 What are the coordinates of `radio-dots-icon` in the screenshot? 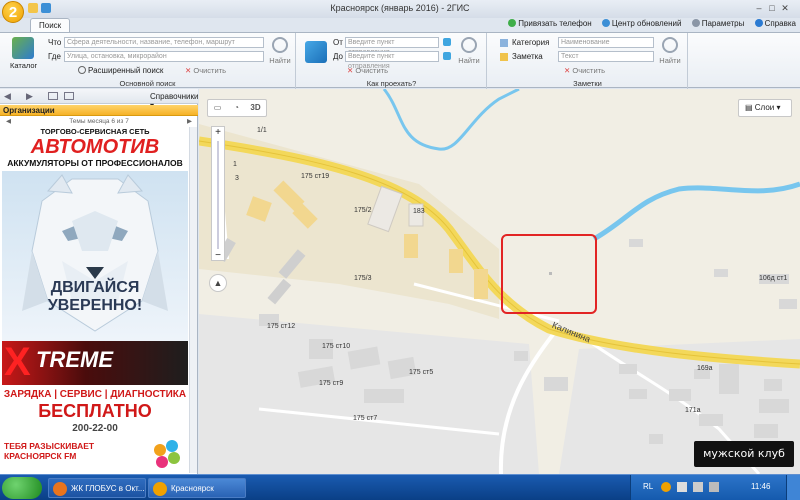 It's located at (168, 456).